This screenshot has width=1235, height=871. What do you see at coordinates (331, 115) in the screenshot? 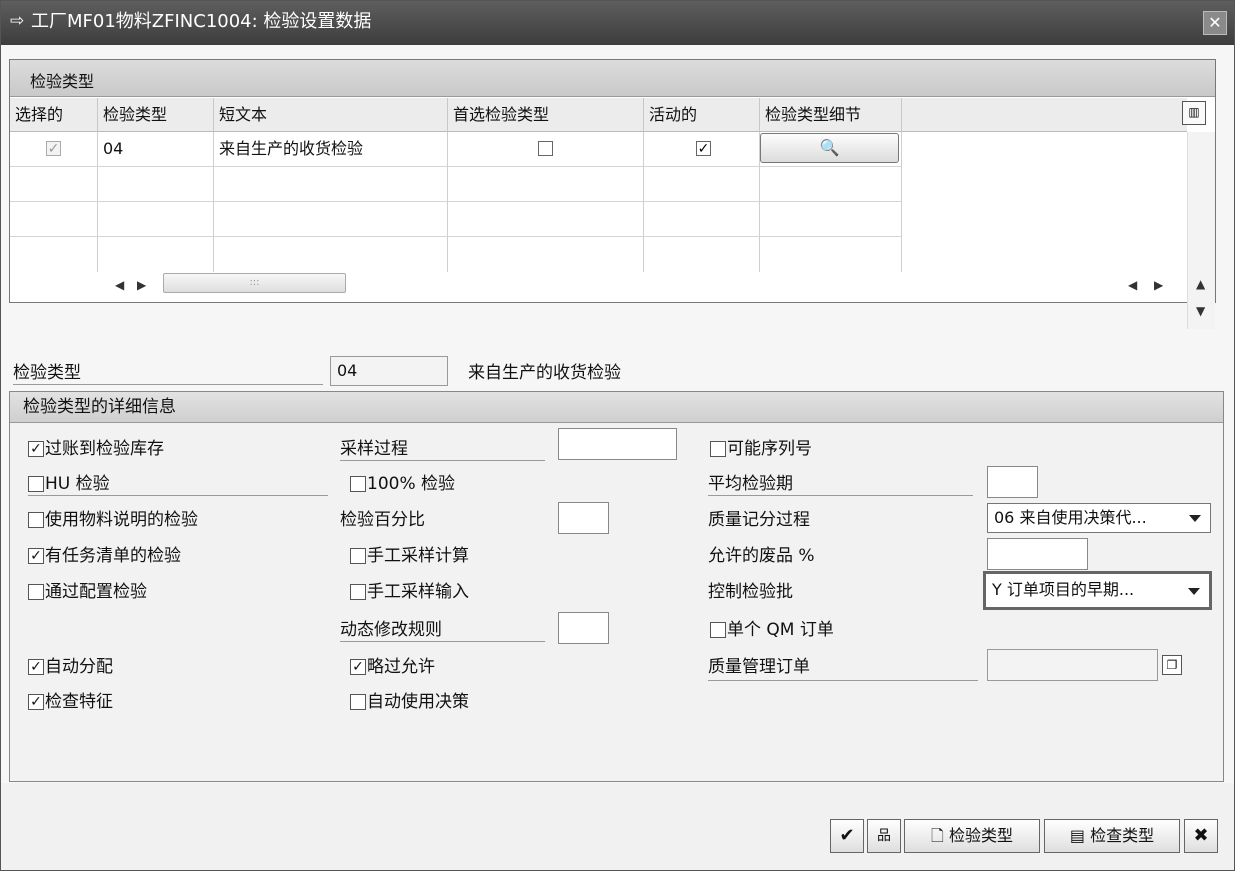
I see `col-header-short-text: 短文本` at bounding box center [331, 115].